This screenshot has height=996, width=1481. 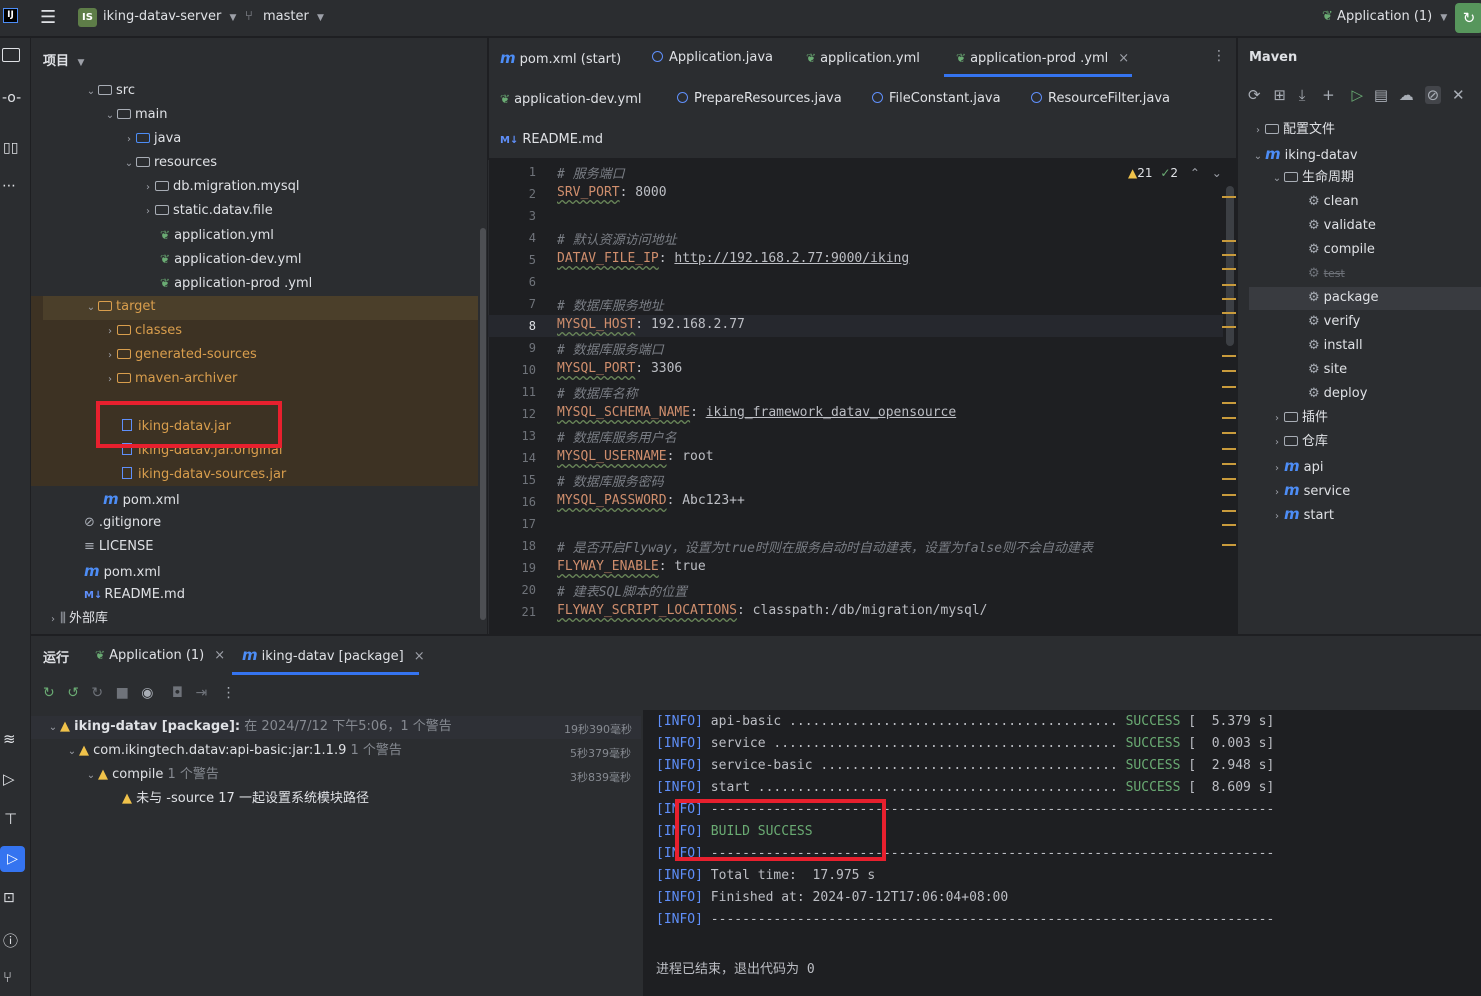 What do you see at coordinates (122, 523) in the screenshot?
I see `tree-item-gitignore: ⊘ .gitignore` at bounding box center [122, 523].